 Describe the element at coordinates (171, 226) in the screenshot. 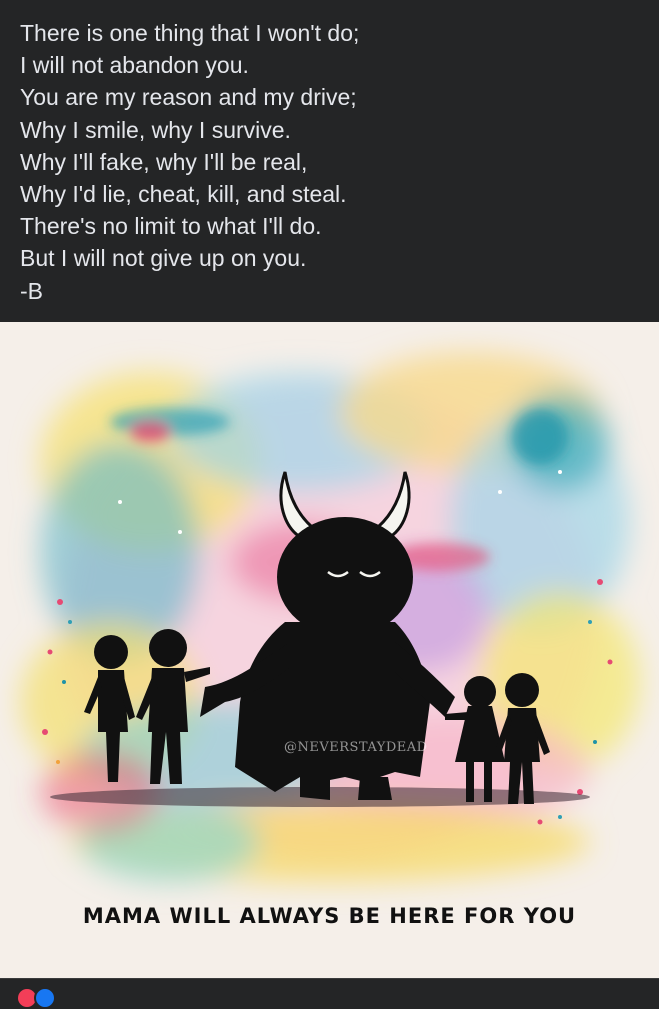

I see `post-line: There's no limit to what I'll do.` at that location.